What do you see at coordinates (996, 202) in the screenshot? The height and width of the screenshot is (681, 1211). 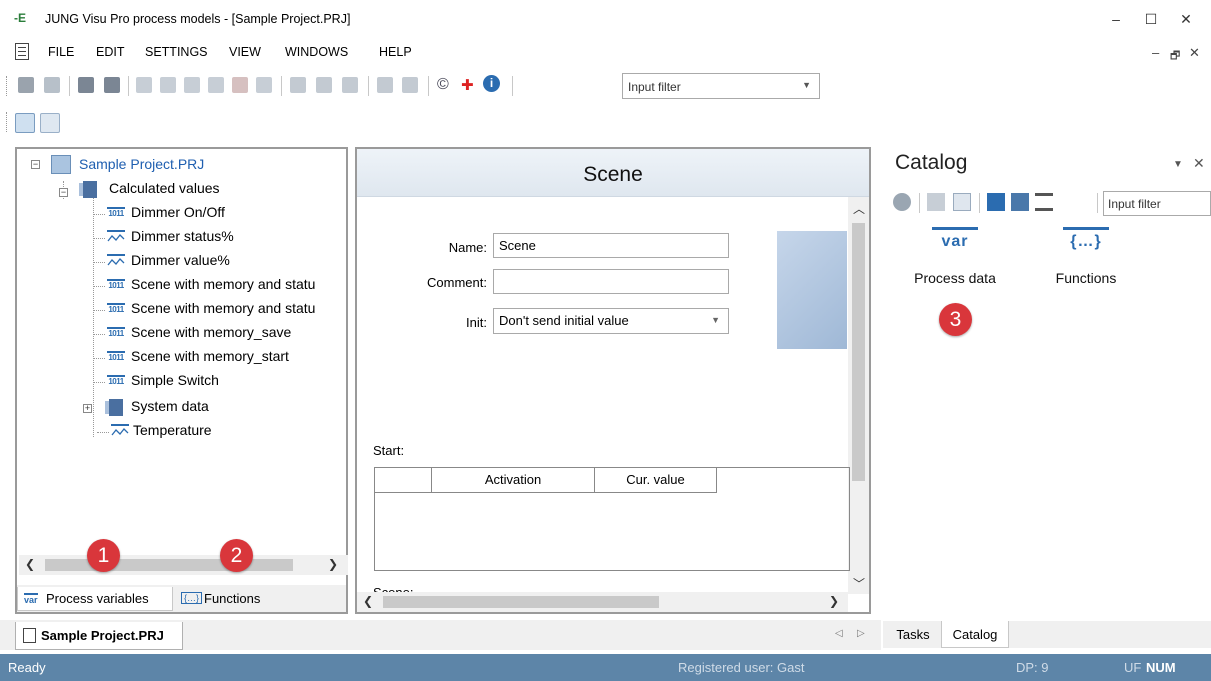 I see `large-icons-icon` at bounding box center [996, 202].